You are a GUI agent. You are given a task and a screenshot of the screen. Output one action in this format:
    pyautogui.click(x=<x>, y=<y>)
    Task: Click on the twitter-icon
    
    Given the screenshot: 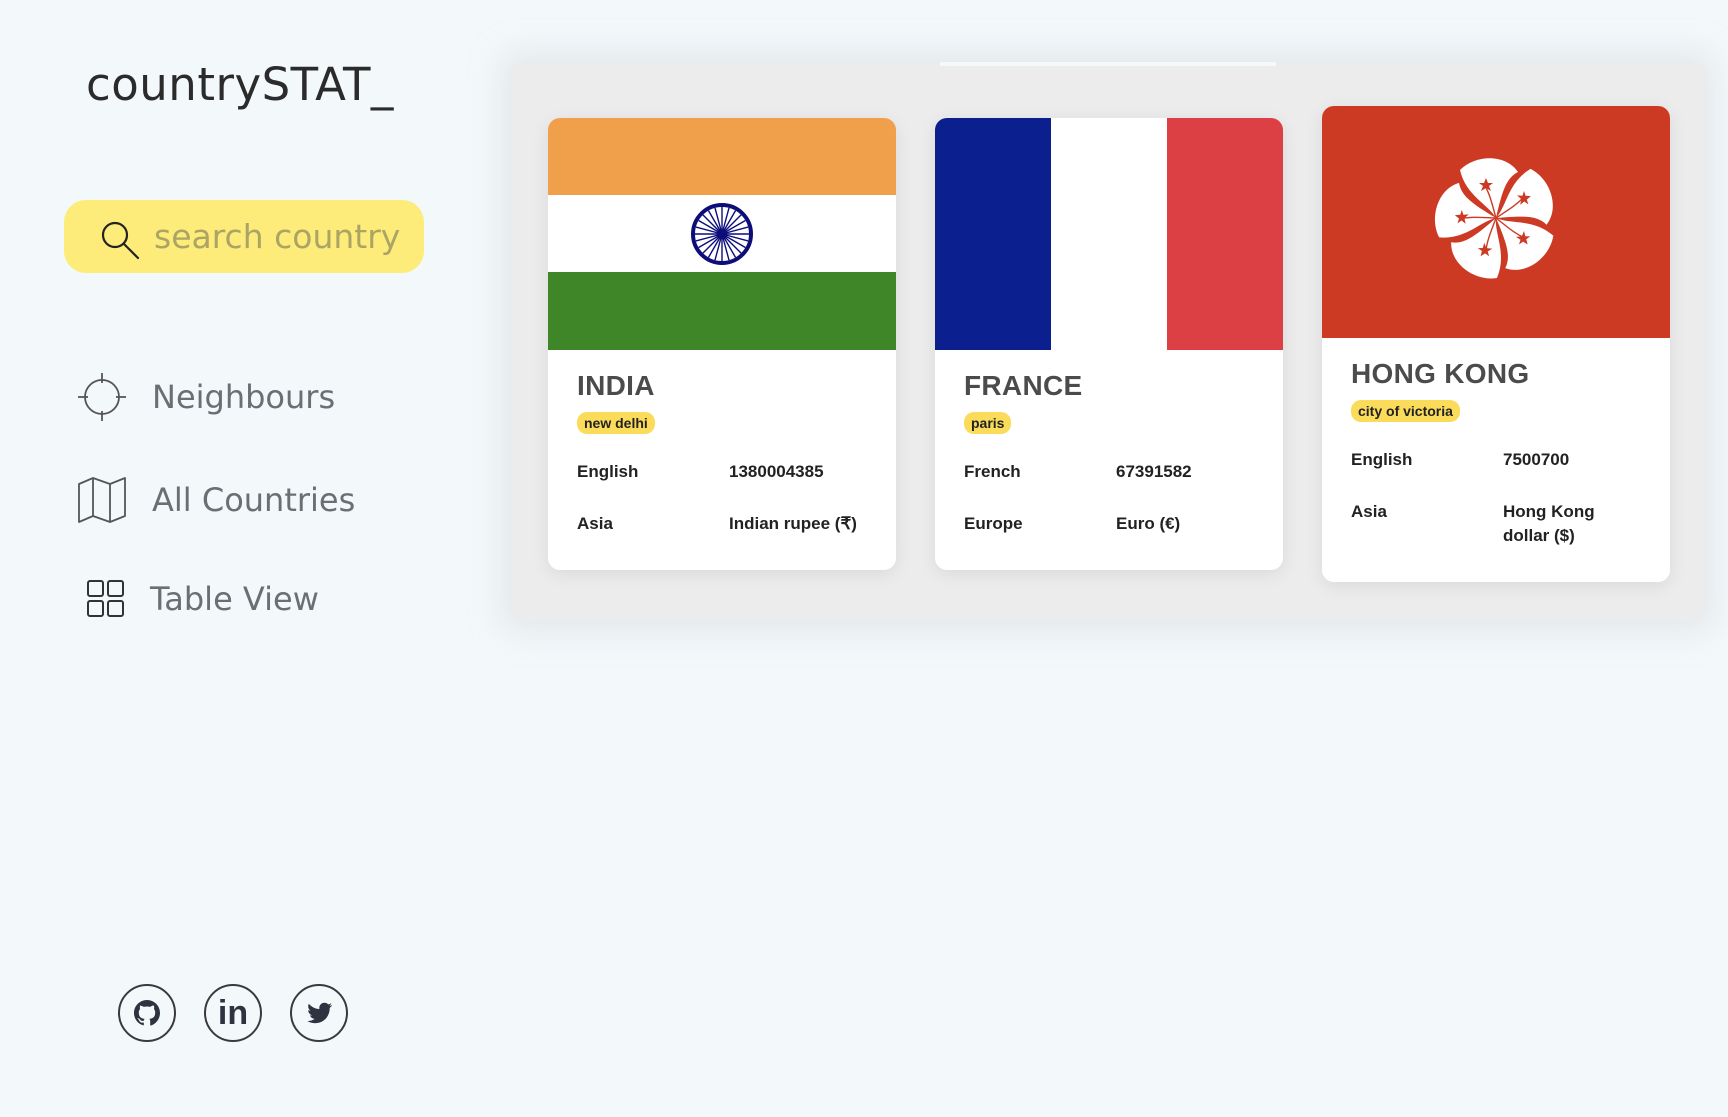 What is the action you would take?
    pyautogui.click(x=320, y=1013)
    